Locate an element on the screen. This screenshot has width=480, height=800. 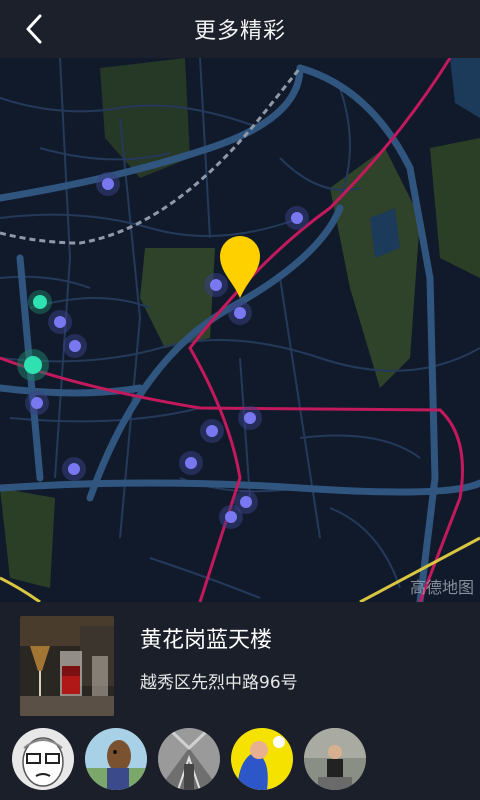
place-address: 越秀区先烈中路96号 is located at coordinates (219, 683).